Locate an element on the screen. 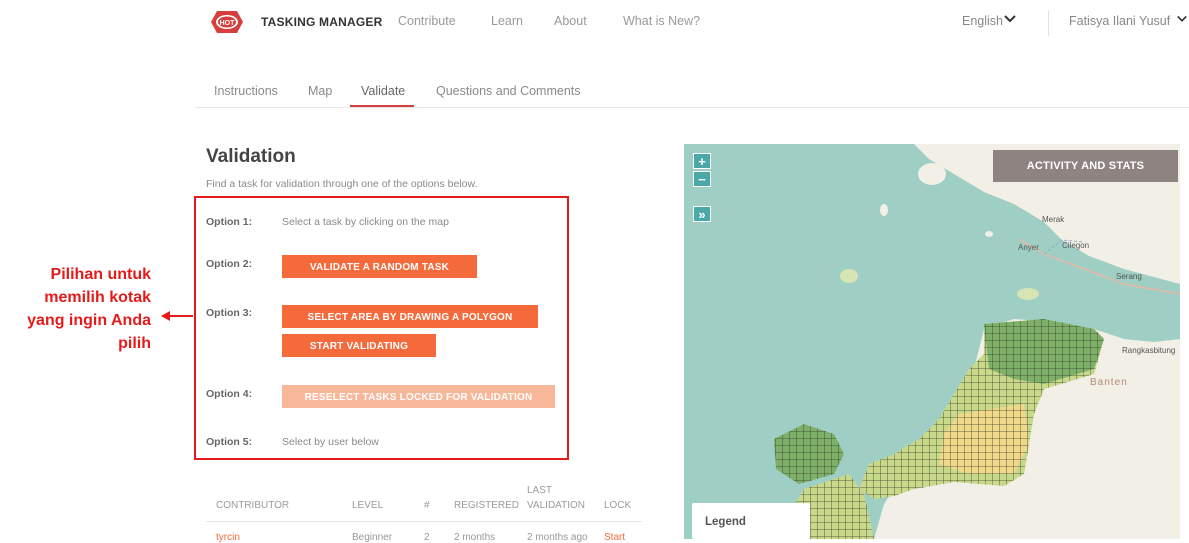 Image resolution: width=1189 pixels, height=543 pixels. col-validation: VALIDATION is located at coordinates (556, 505).